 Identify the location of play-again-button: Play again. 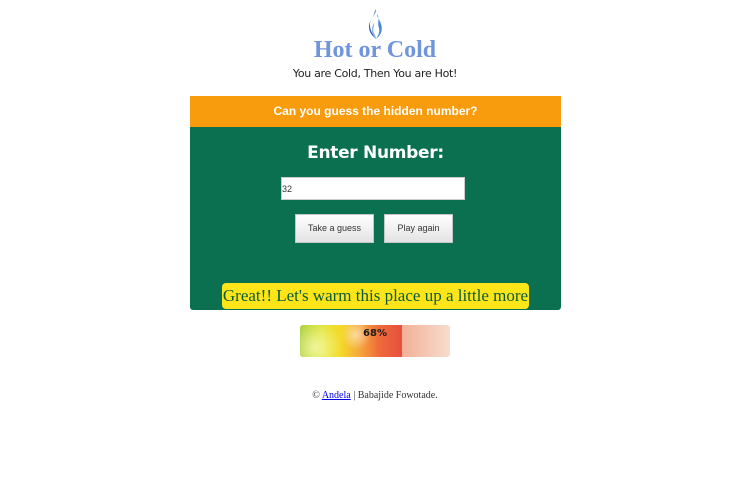
(418, 228).